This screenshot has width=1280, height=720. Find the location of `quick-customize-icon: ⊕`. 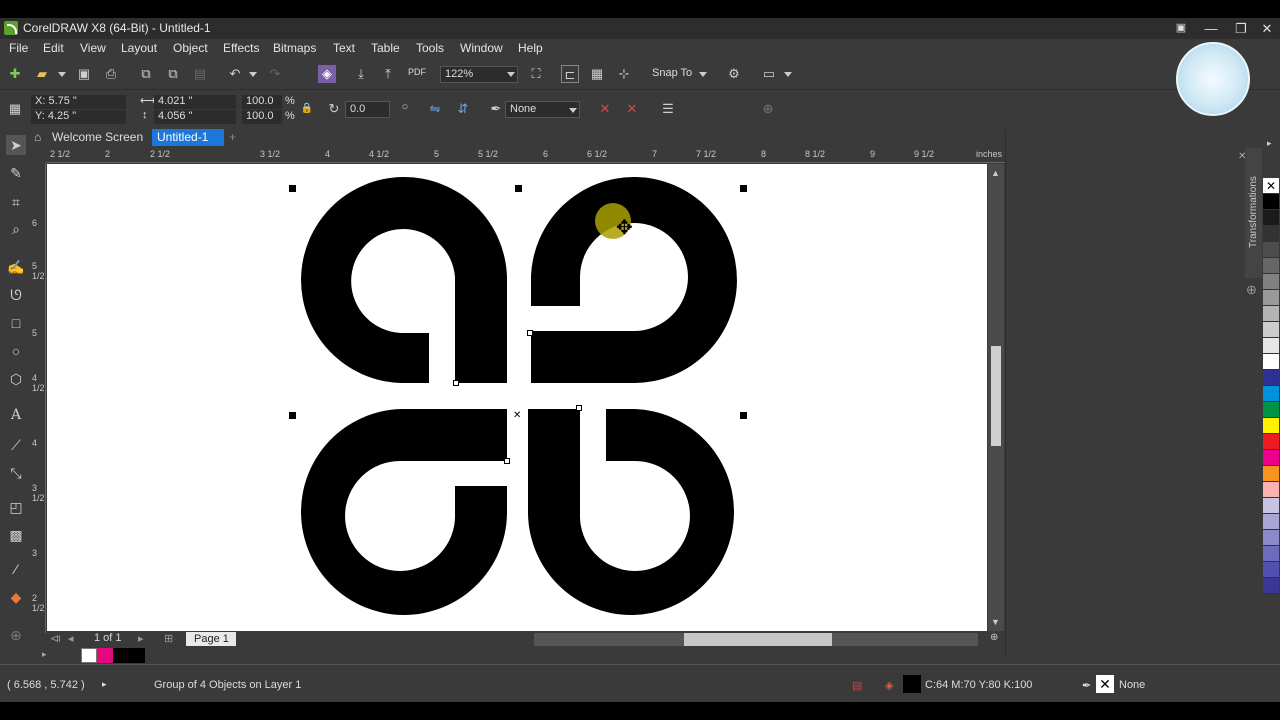

quick-customize-icon: ⊕ is located at coordinates (16, 635).